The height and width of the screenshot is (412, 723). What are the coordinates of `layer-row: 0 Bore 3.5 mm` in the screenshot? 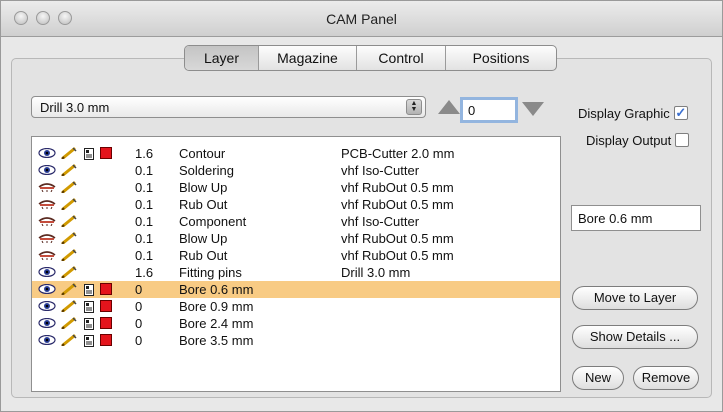 It's located at (296, 340).